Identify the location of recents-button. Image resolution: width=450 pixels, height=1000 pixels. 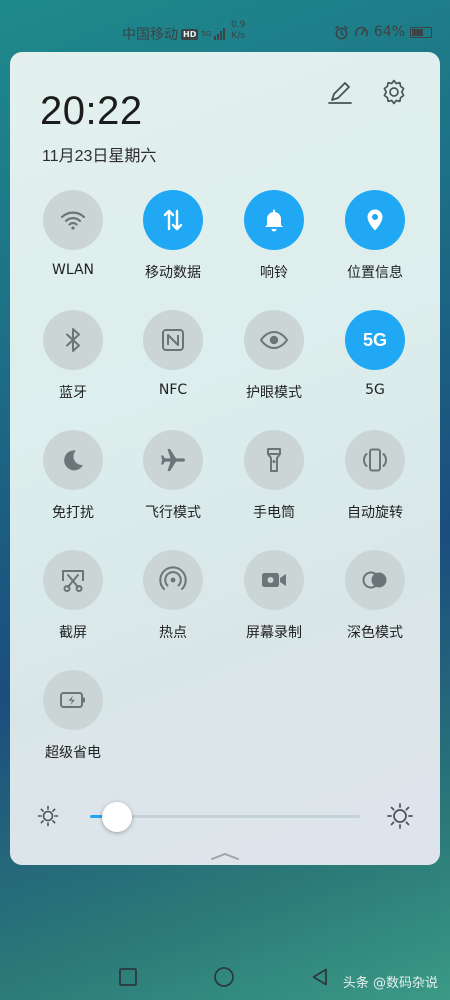
(128, 977).